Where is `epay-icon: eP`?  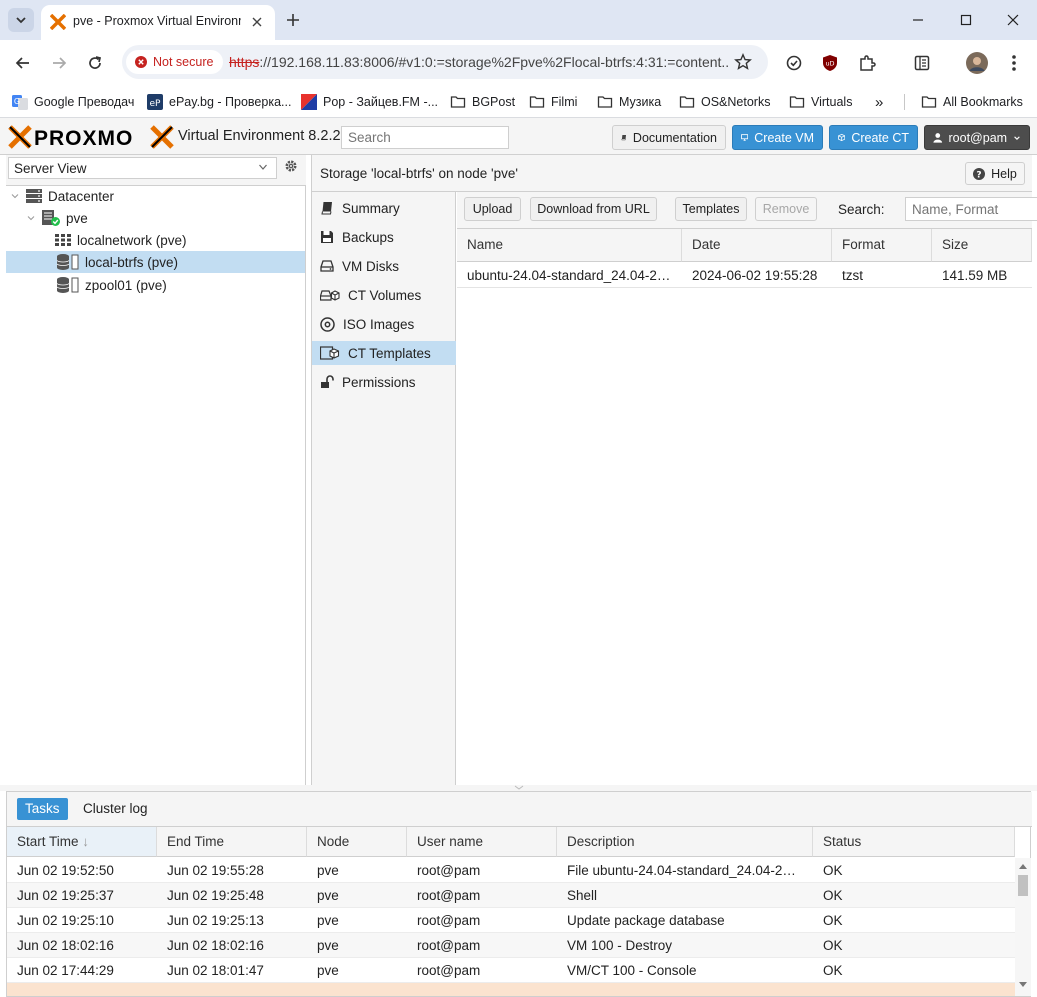 epay-icon: eP is located at coordinates (155, 102).